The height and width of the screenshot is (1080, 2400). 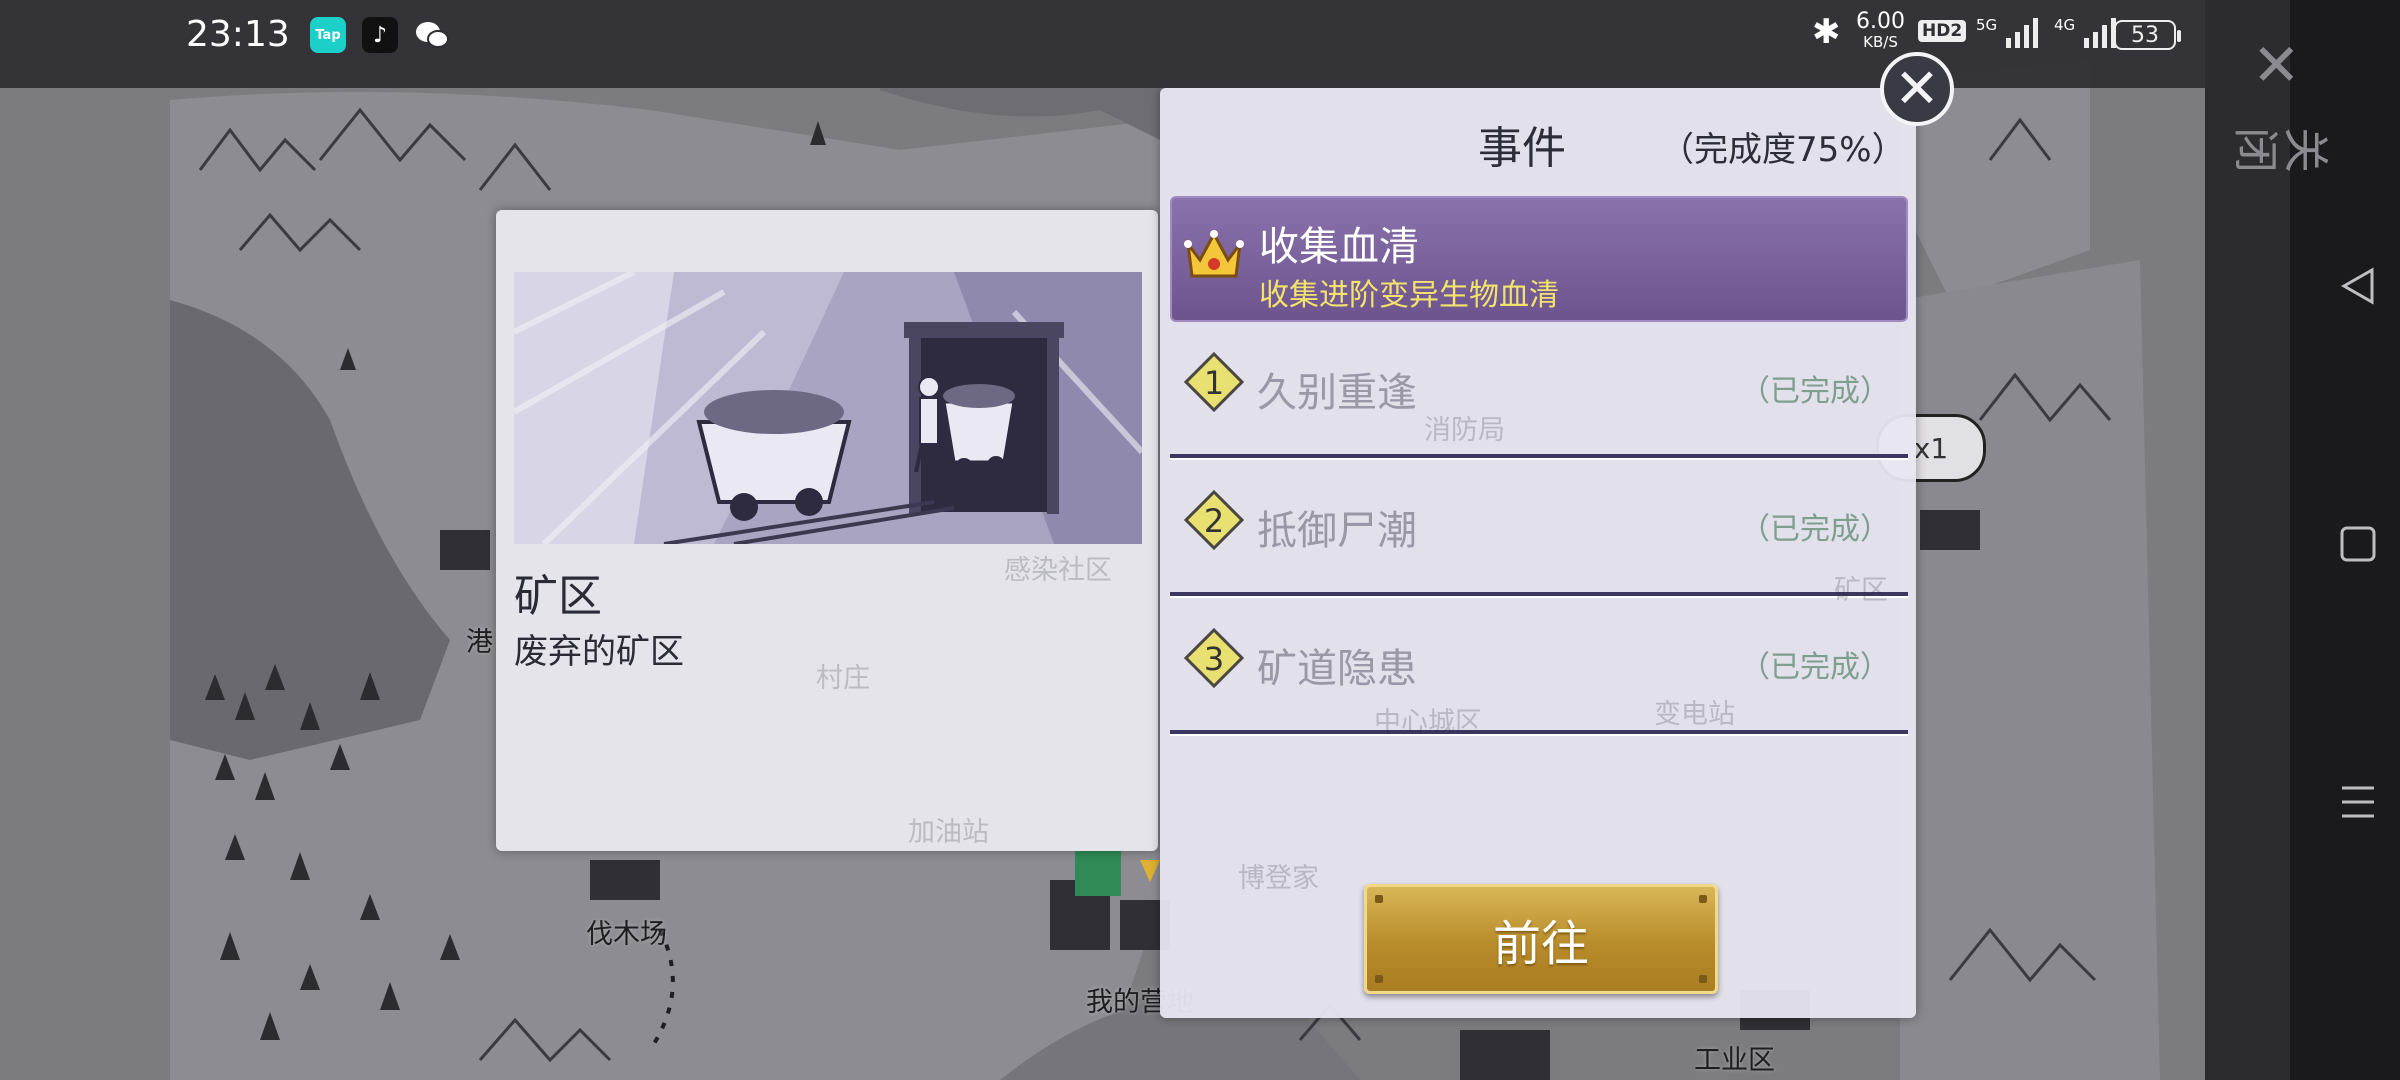 I want to click on event-name: 抵御尸潮, so click(x=1337, y=531).